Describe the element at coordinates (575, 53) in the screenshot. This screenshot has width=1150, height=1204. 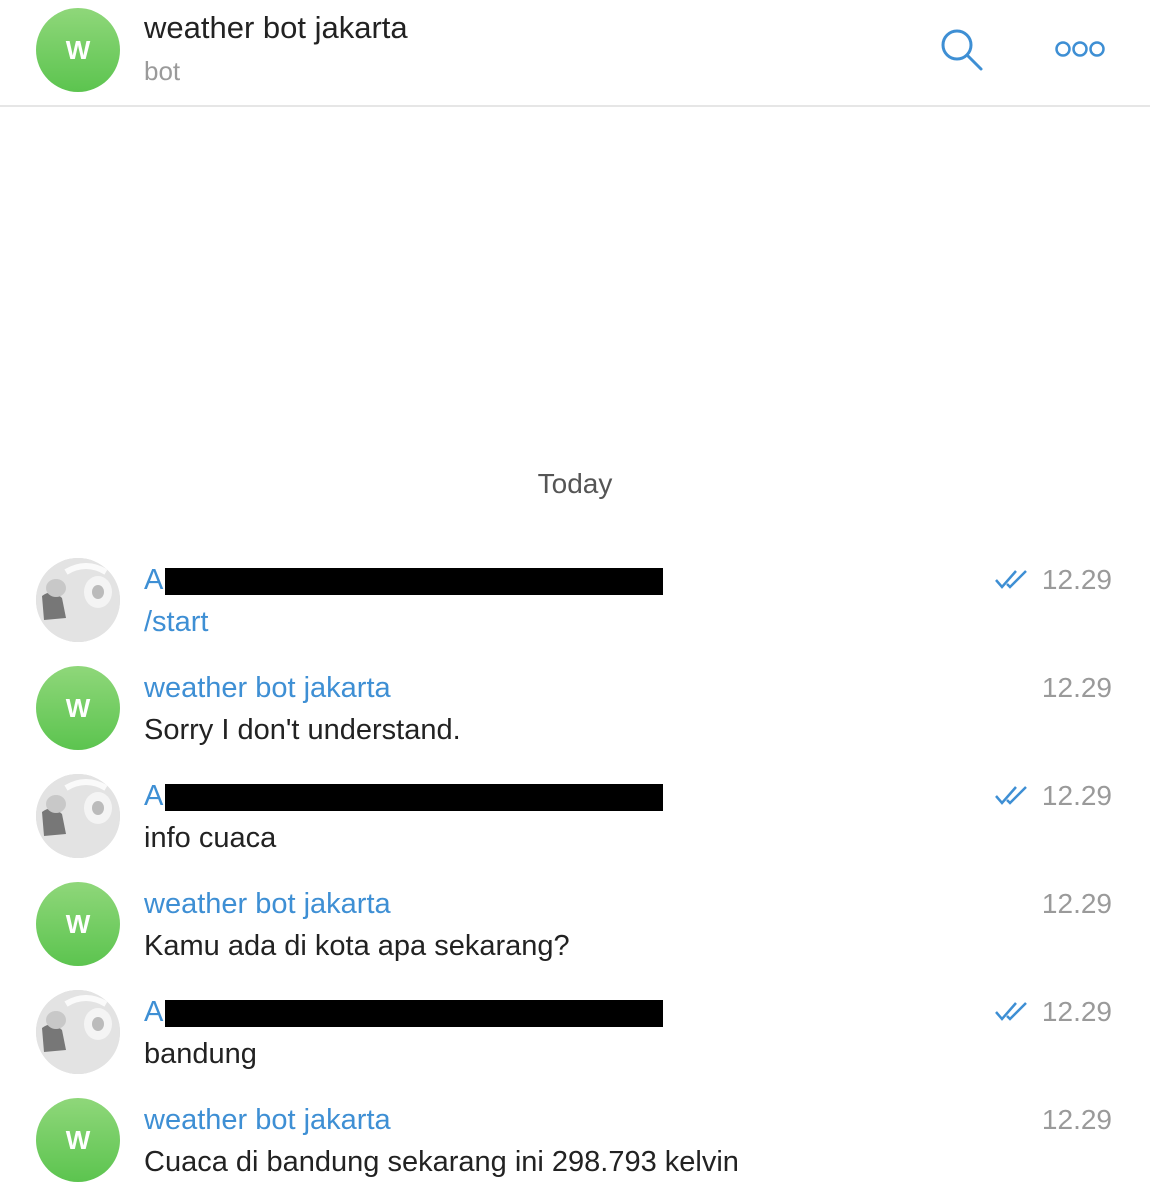
I see `chat-header: W weather bot jakarta bot` at that location.